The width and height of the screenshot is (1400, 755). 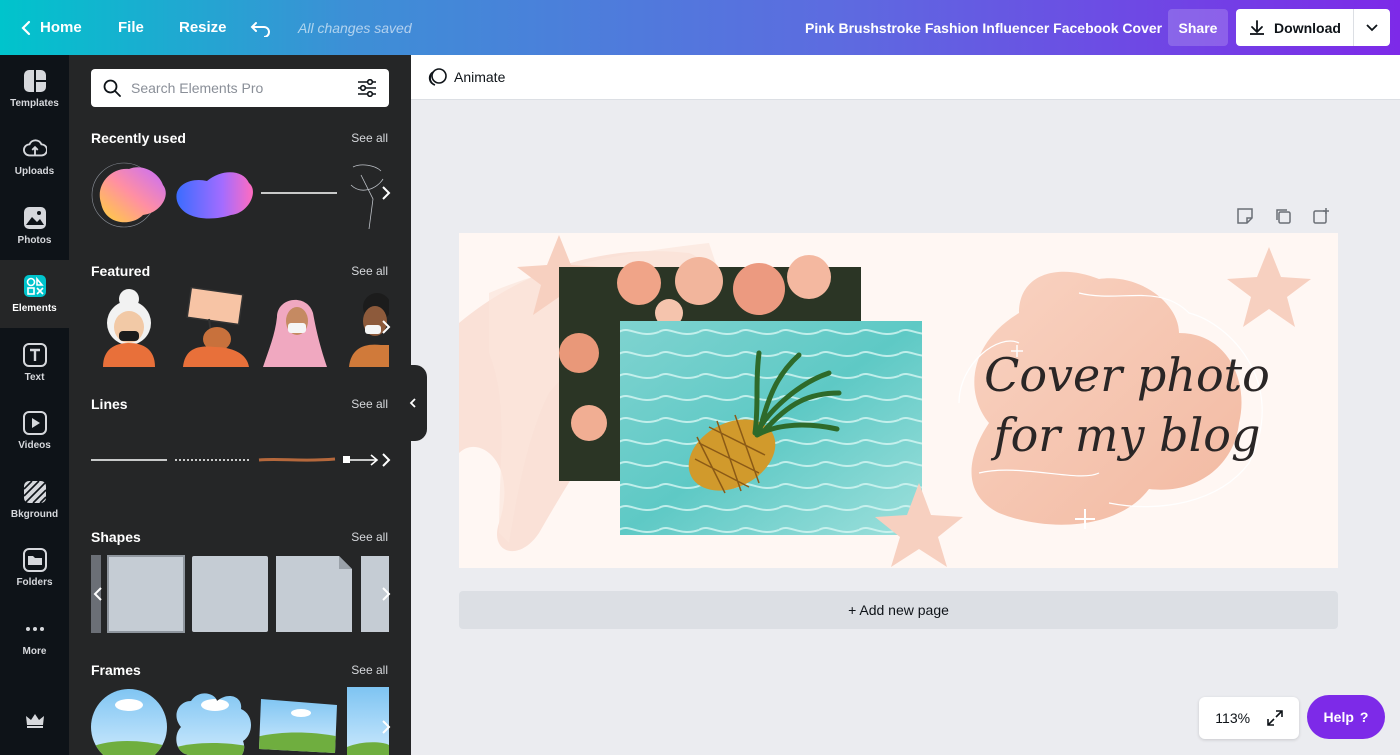 What do you see at coordinates (61, 27) in the screenshot?
I see `home-label: Home` at bounding box center [61, 27].